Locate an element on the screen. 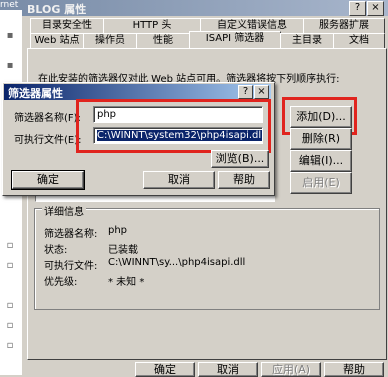 The height and width of the screenshot is (377, 388). detail-status-label: 状态: is located at coordinates (56, 250).